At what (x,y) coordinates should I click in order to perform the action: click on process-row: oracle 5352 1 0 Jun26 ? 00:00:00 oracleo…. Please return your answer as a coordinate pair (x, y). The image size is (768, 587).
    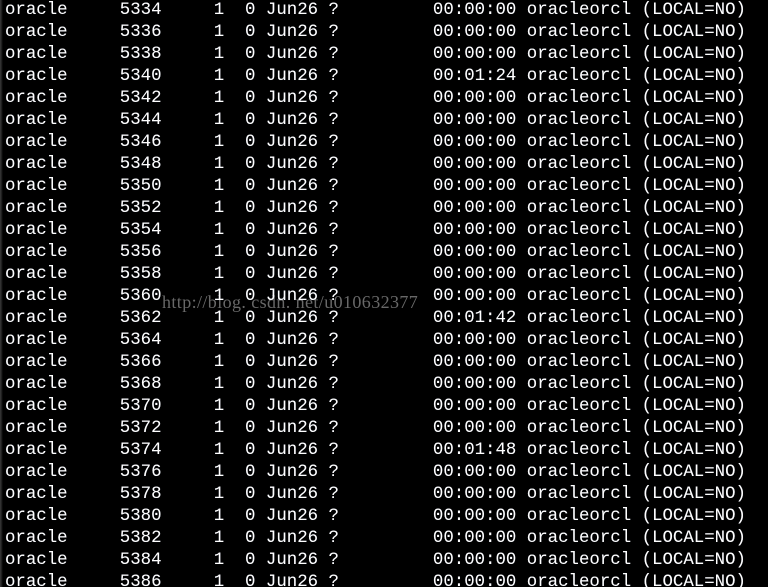
    Looking at the image, I should click on (375, 208).